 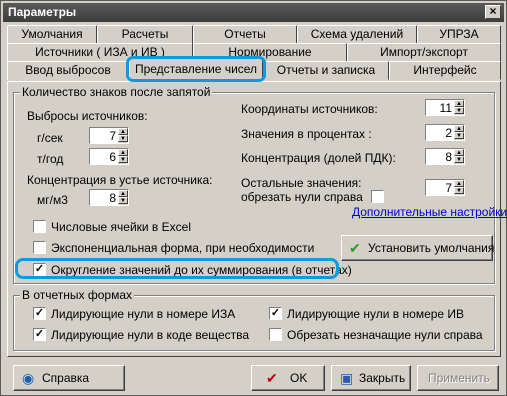 I want to click on other-spinner: 7 ▲ ▼, so click(x=445, y=187).